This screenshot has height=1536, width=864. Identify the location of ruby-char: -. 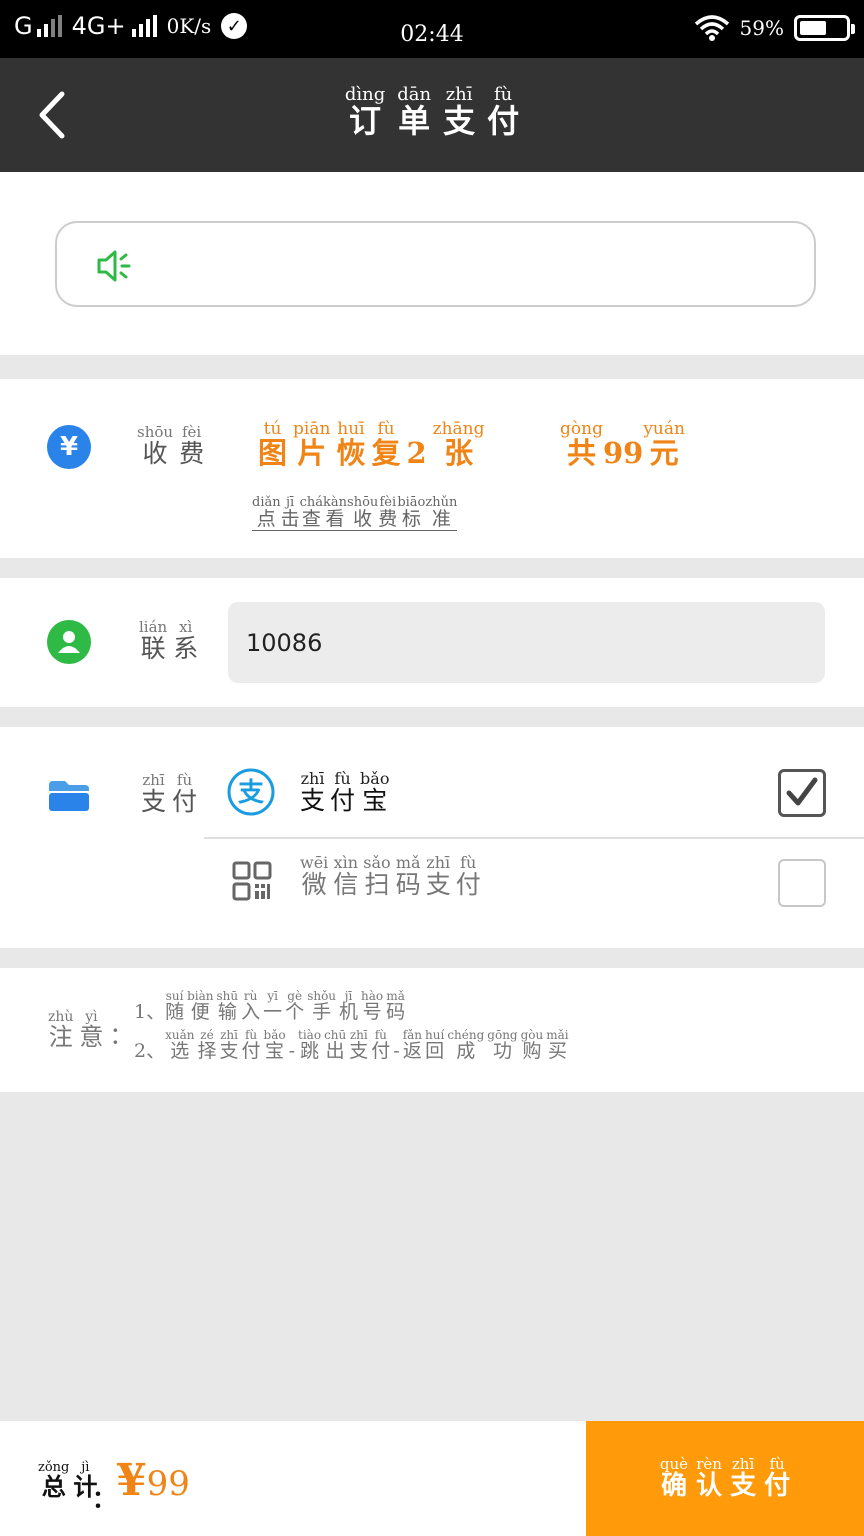
(292, 1045).